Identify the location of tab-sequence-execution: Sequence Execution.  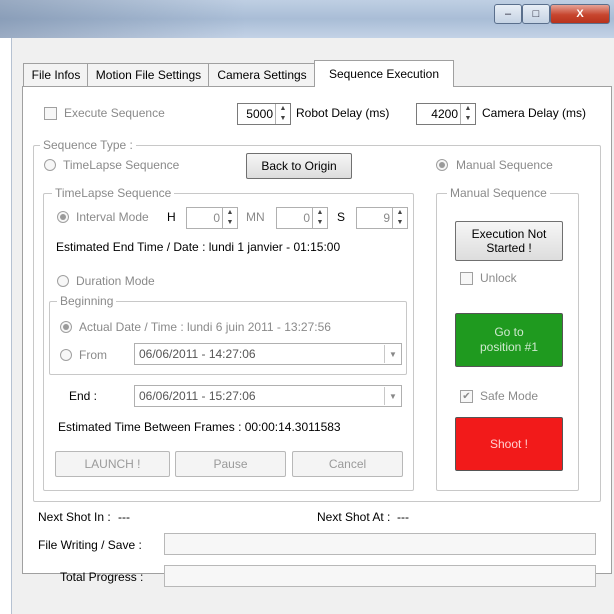
(384, 73).